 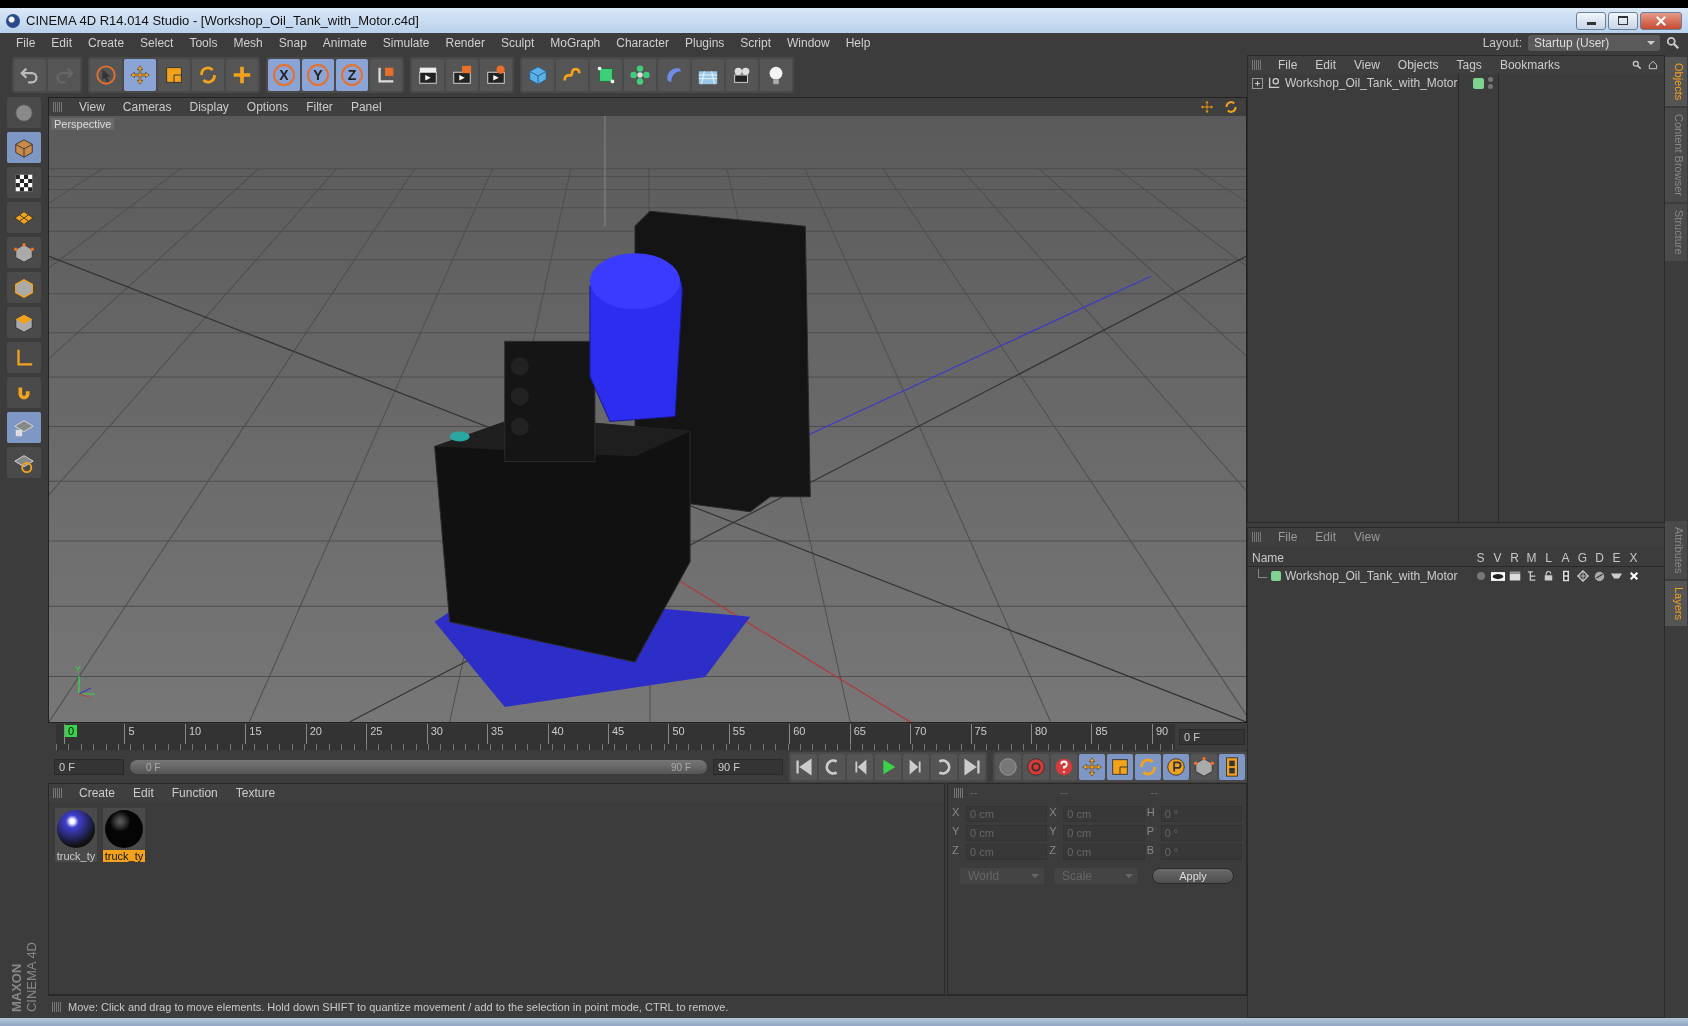 What do you see at coordinates (1480, 576) in the screenshot?
I see `solo-dot-icon` at bounding box center [1480, 576].